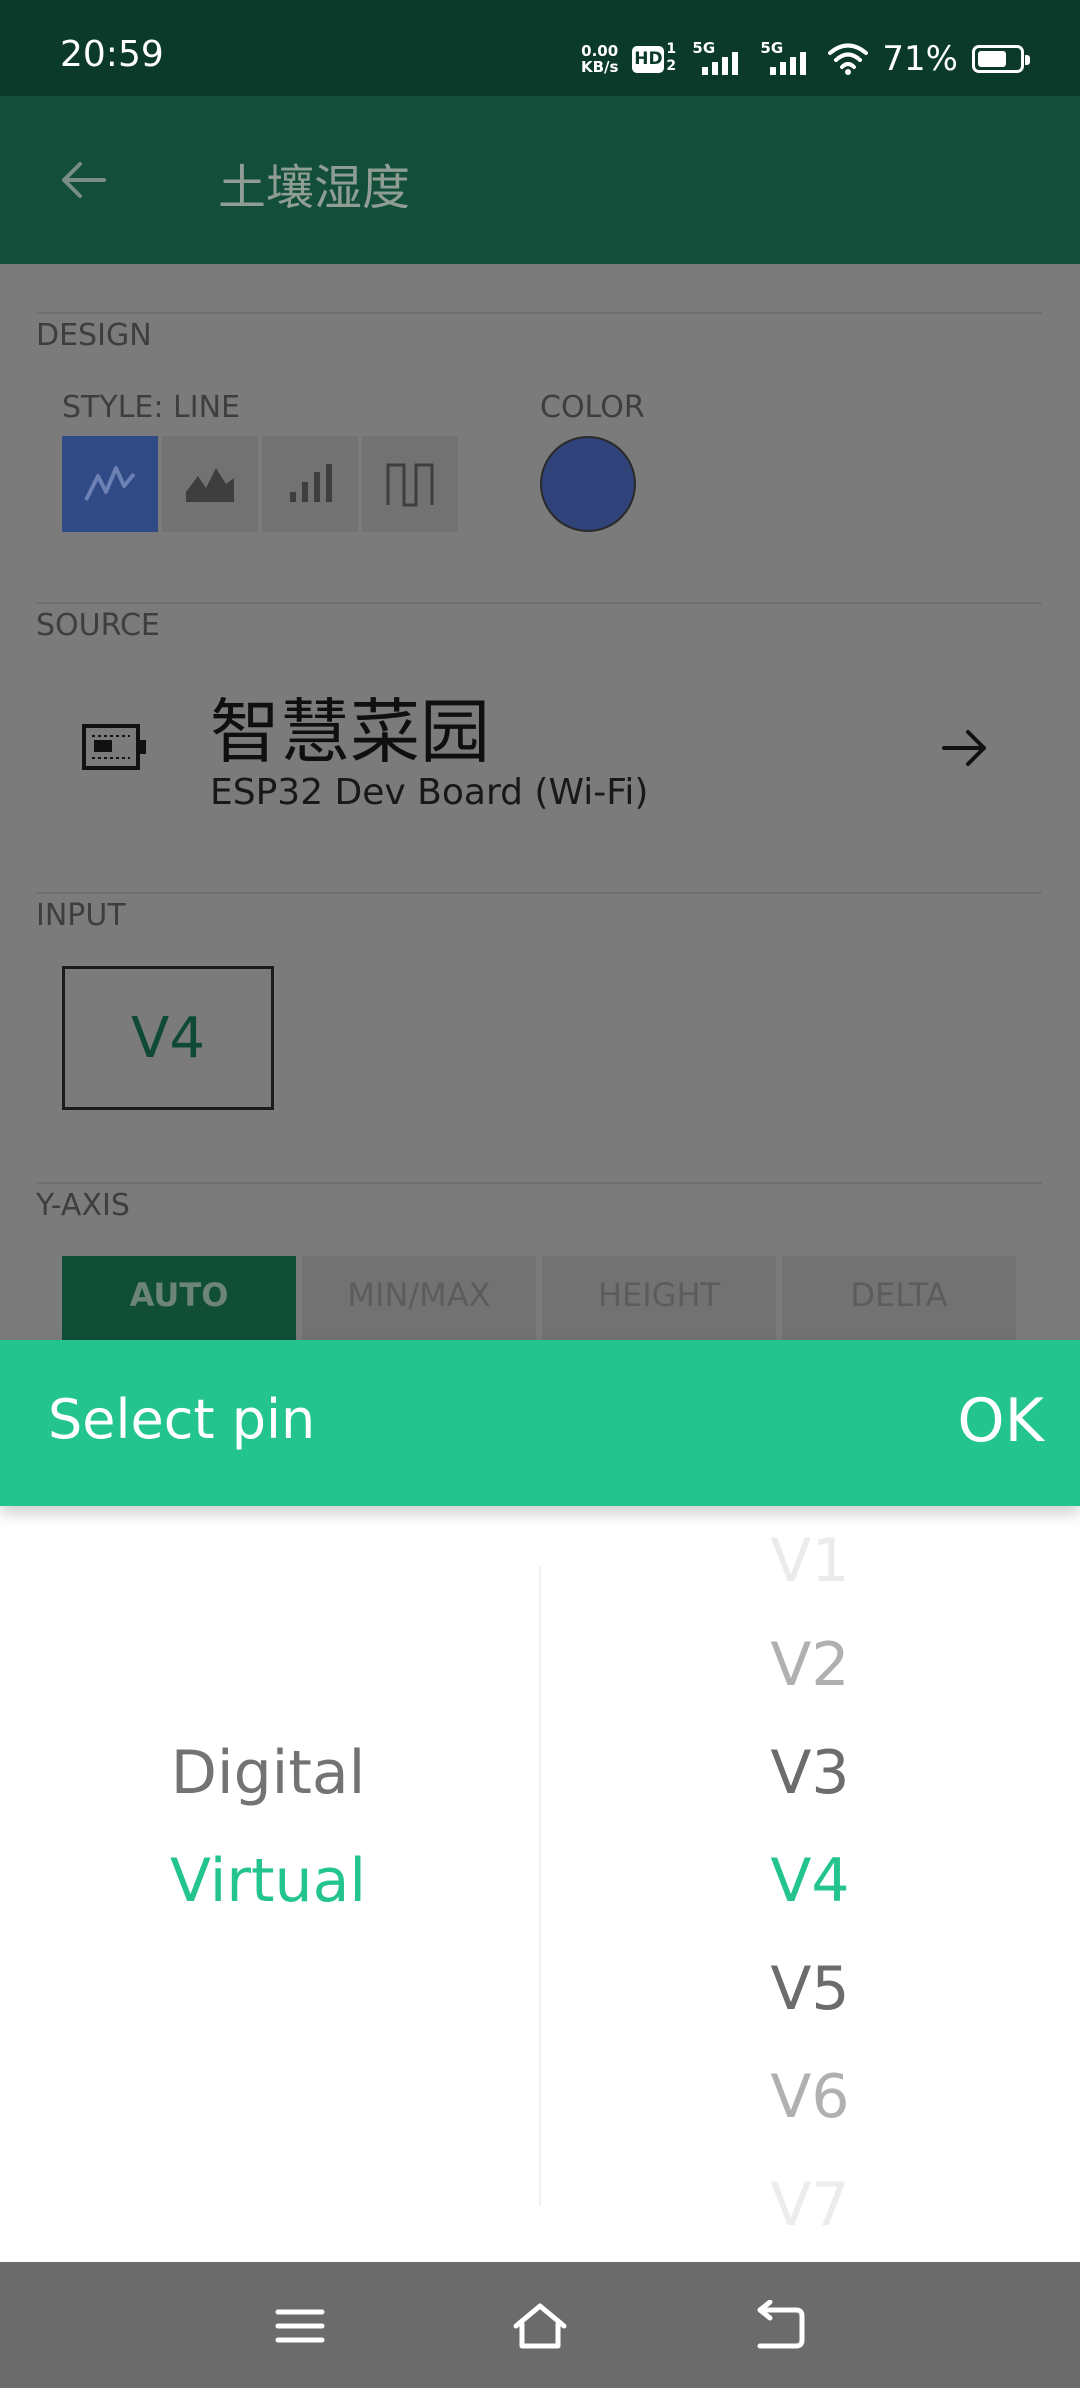  Describe the element at coordinates (810, 1773) in the screenshot. I see `pin-option-v3: V3` at that location.